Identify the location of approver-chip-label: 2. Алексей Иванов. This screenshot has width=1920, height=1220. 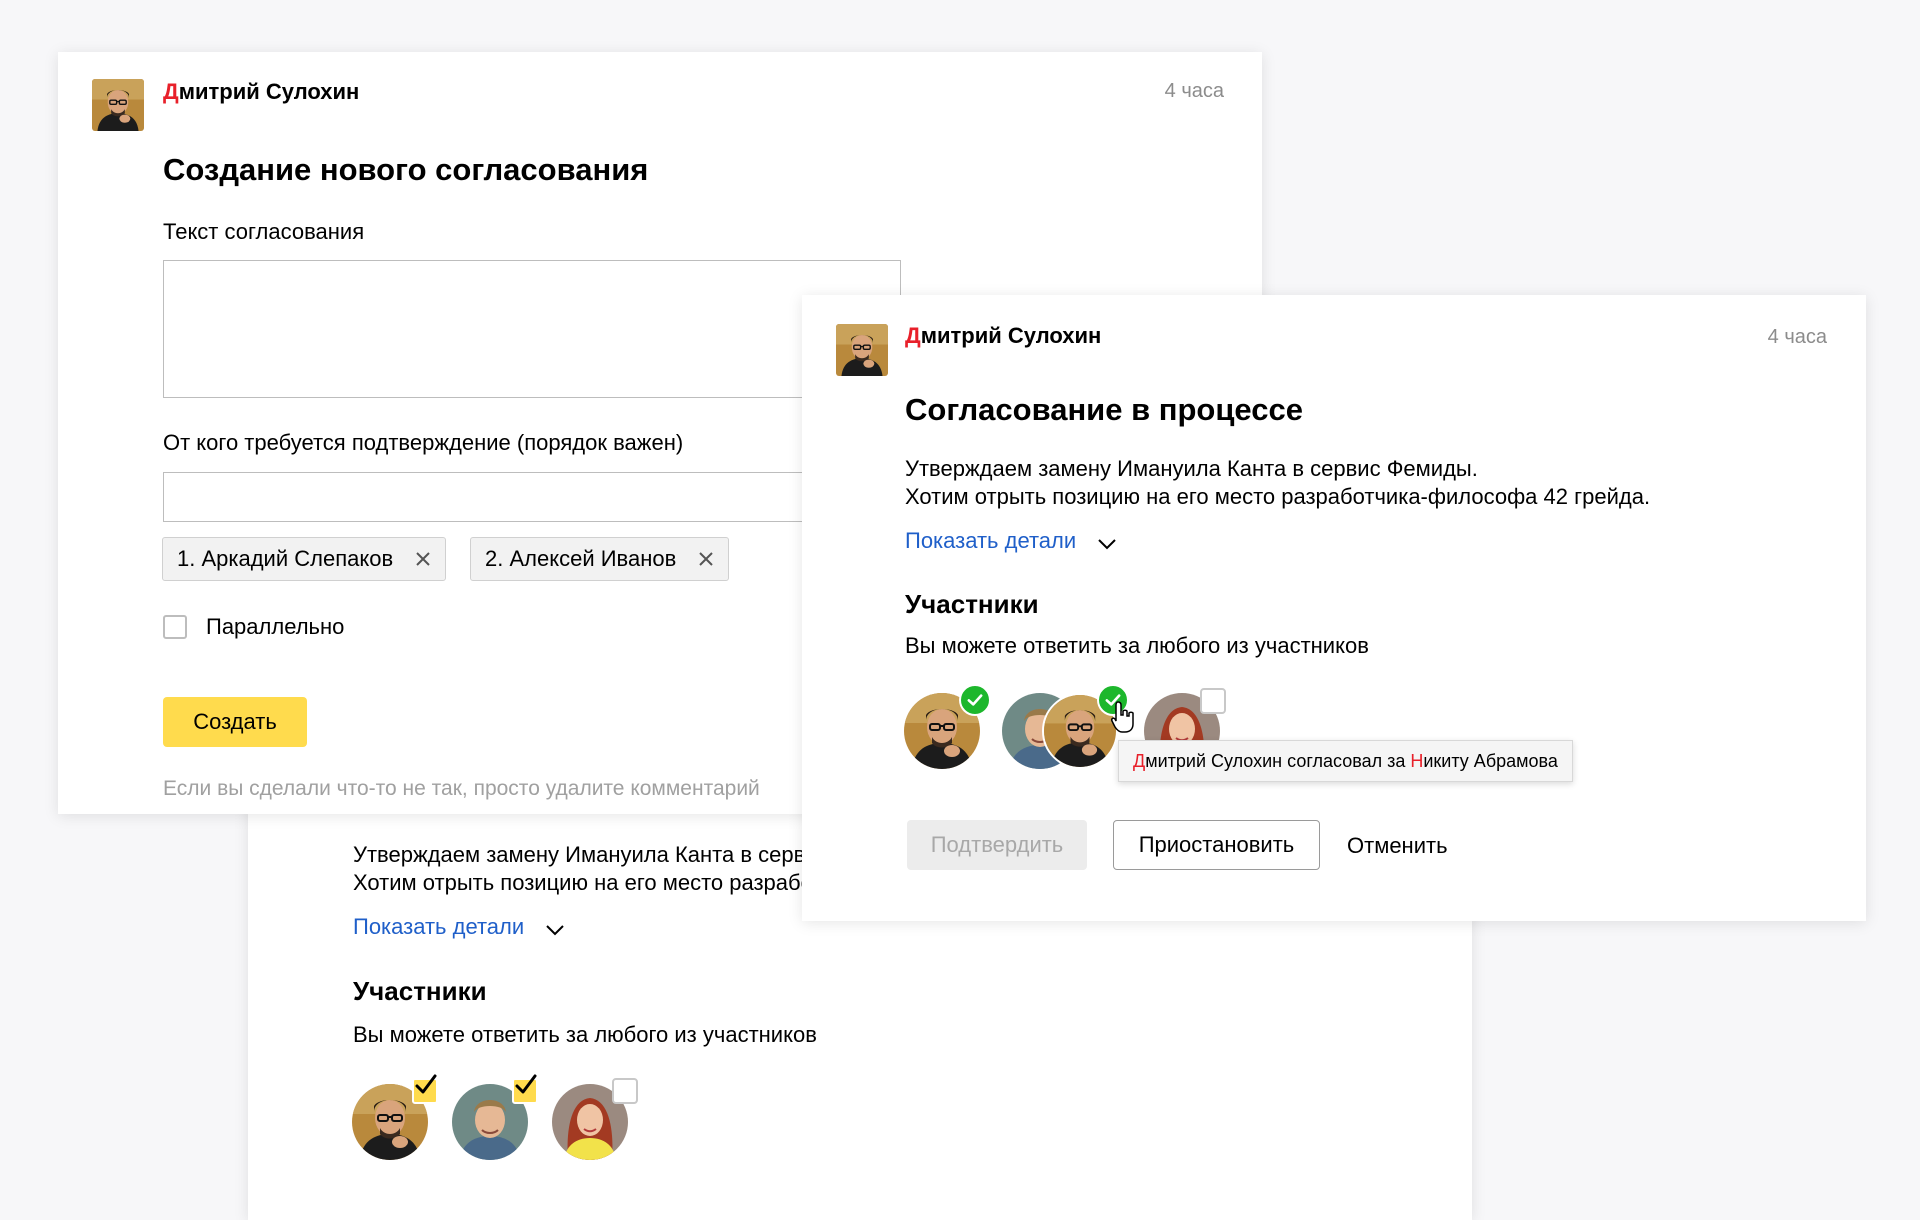
(581, 558).